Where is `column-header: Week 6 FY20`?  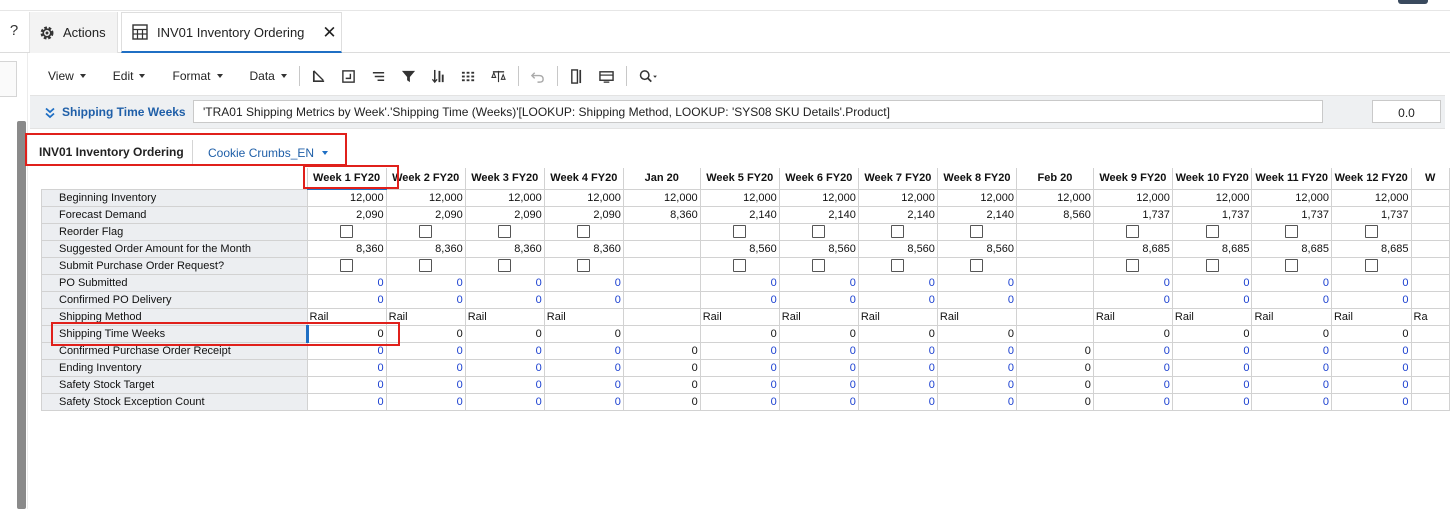 column-header: Week 6 FY20 is located at coordinates (818, 179).